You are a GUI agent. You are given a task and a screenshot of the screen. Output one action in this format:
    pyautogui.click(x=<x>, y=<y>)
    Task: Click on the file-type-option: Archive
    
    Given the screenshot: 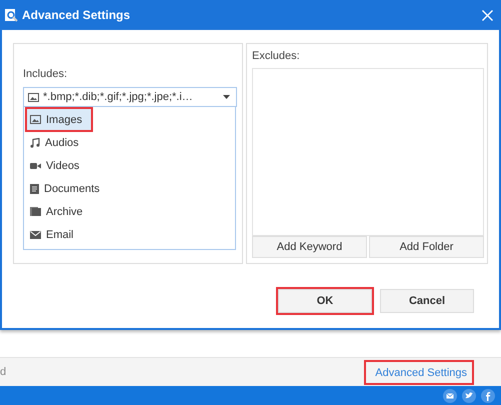 What is the action you would take?
    pyautogui.click(x=129, y=211)
    